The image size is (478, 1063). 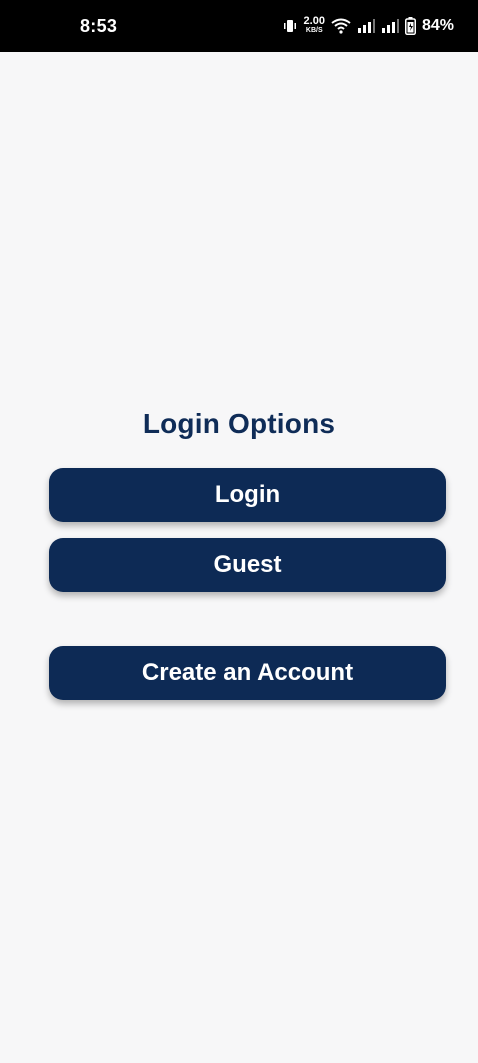 What do you see at coordinates (239, 423) in the screenshot?
I see `page-title: Login Options` at bounding box center [239, 423].